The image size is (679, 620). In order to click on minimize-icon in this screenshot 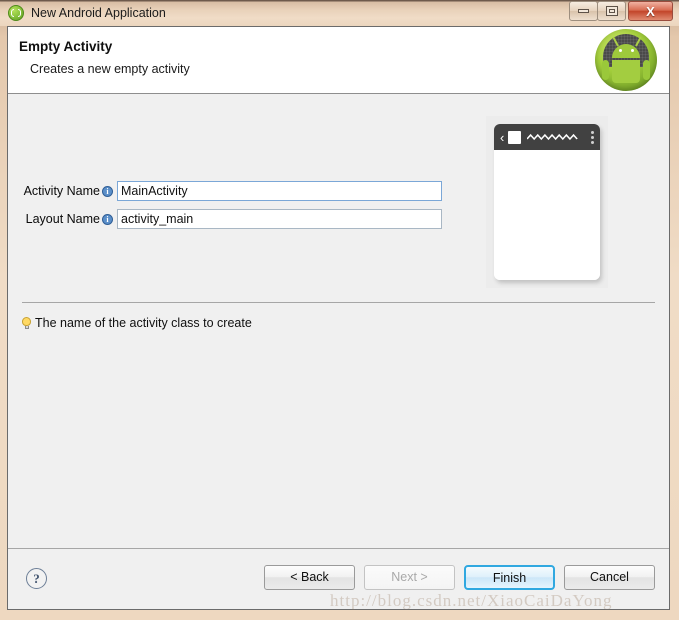, I will do `click(583, 11)`.